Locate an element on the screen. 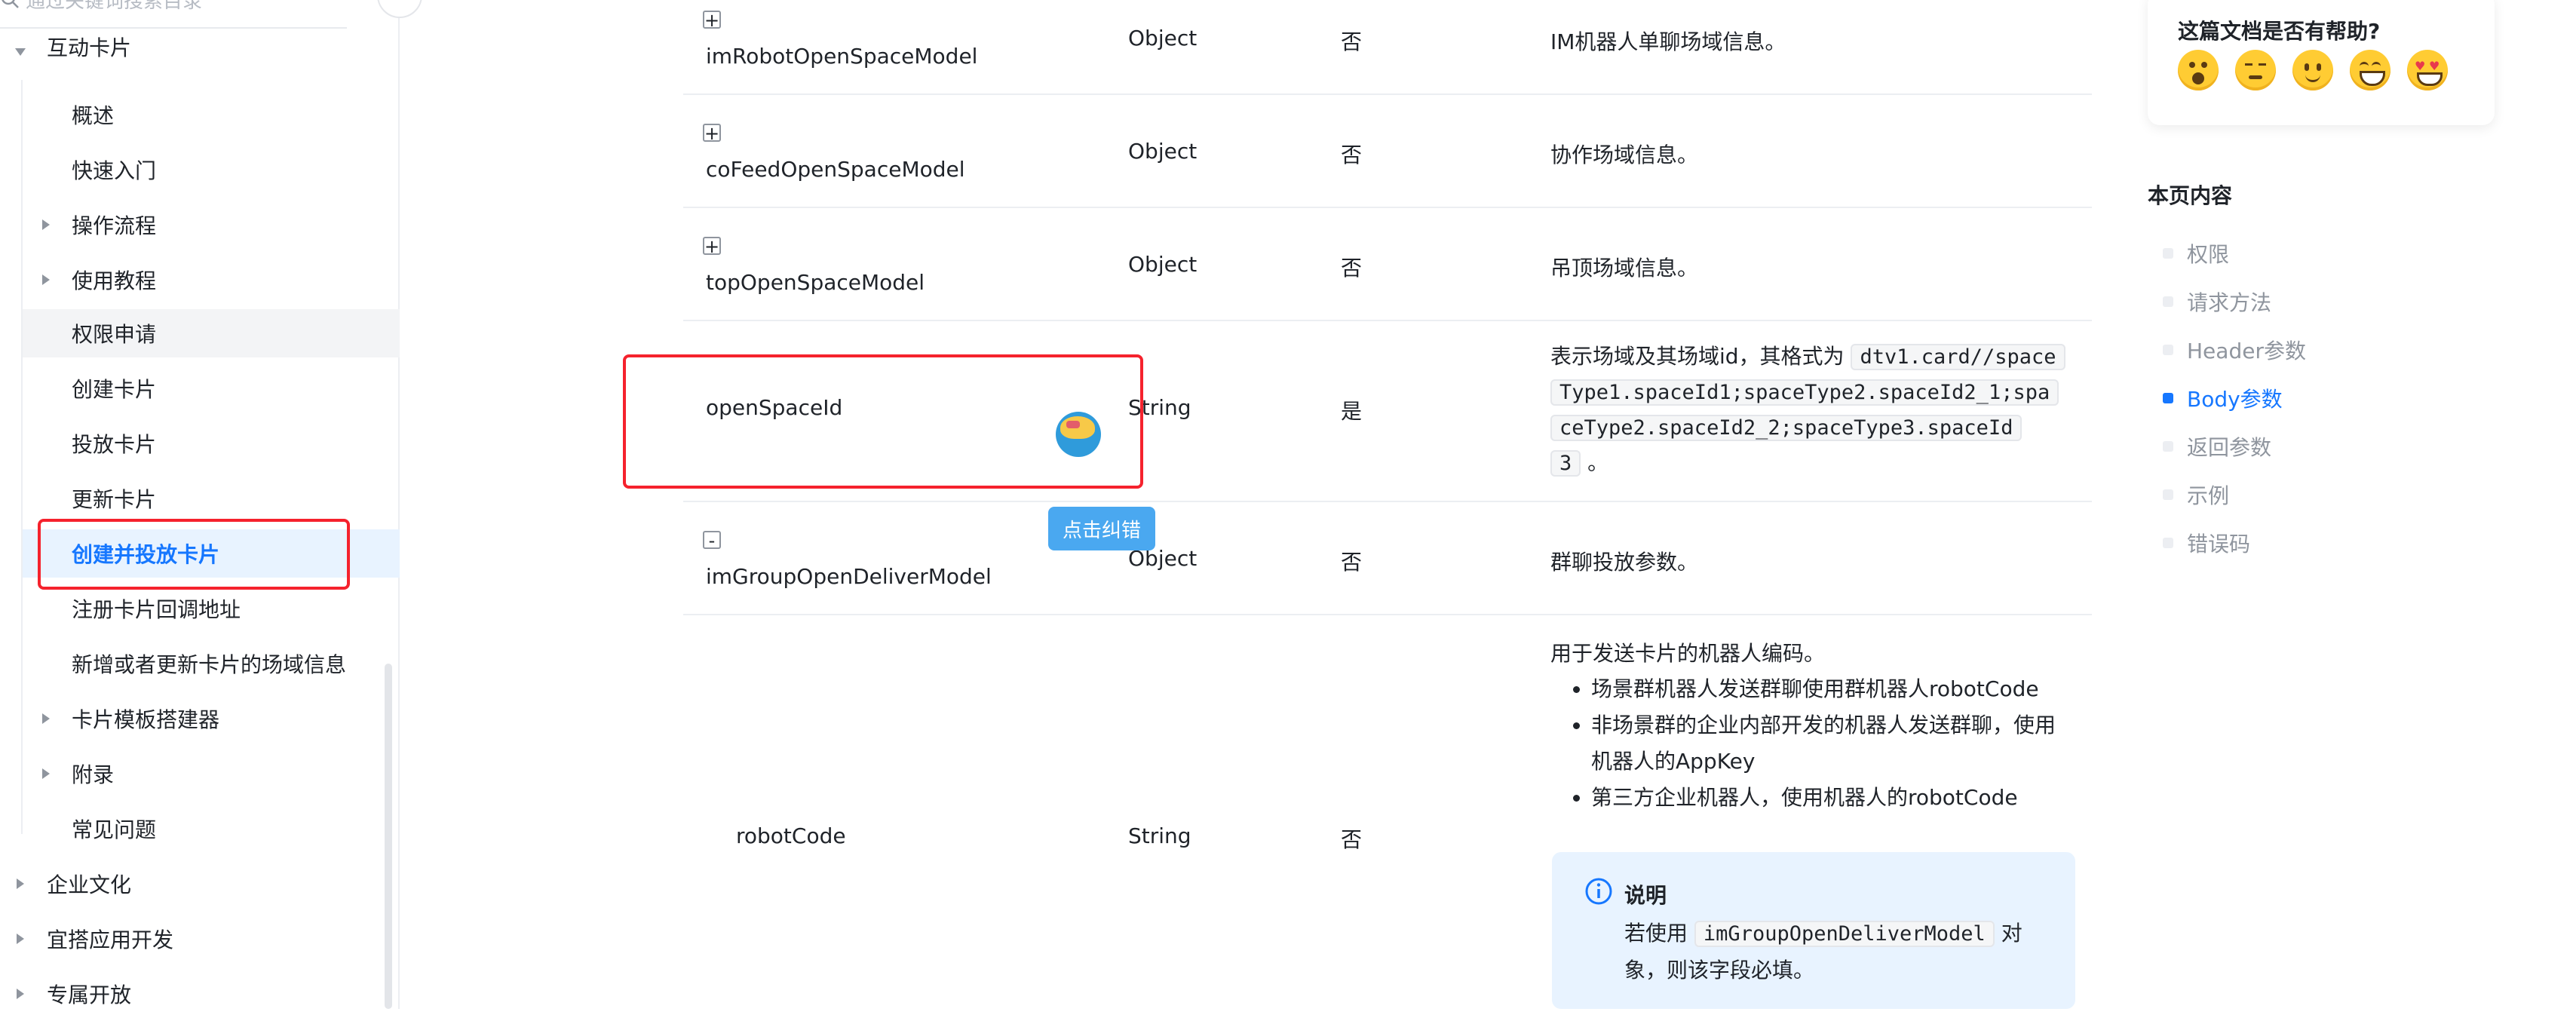  sidebar-item-yida: 宜搭应用开发 is located at coordinates (197, 939).